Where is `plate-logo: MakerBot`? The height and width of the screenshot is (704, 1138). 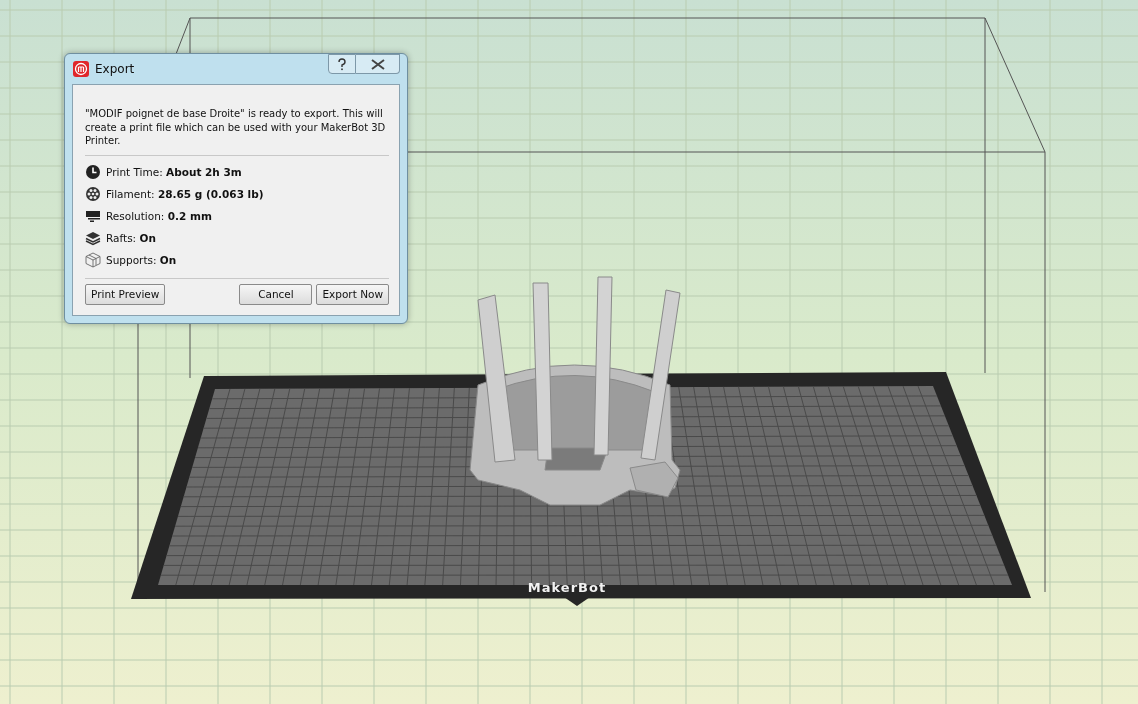
plate-logo: MakerBot is located at coordinates (567, 587).